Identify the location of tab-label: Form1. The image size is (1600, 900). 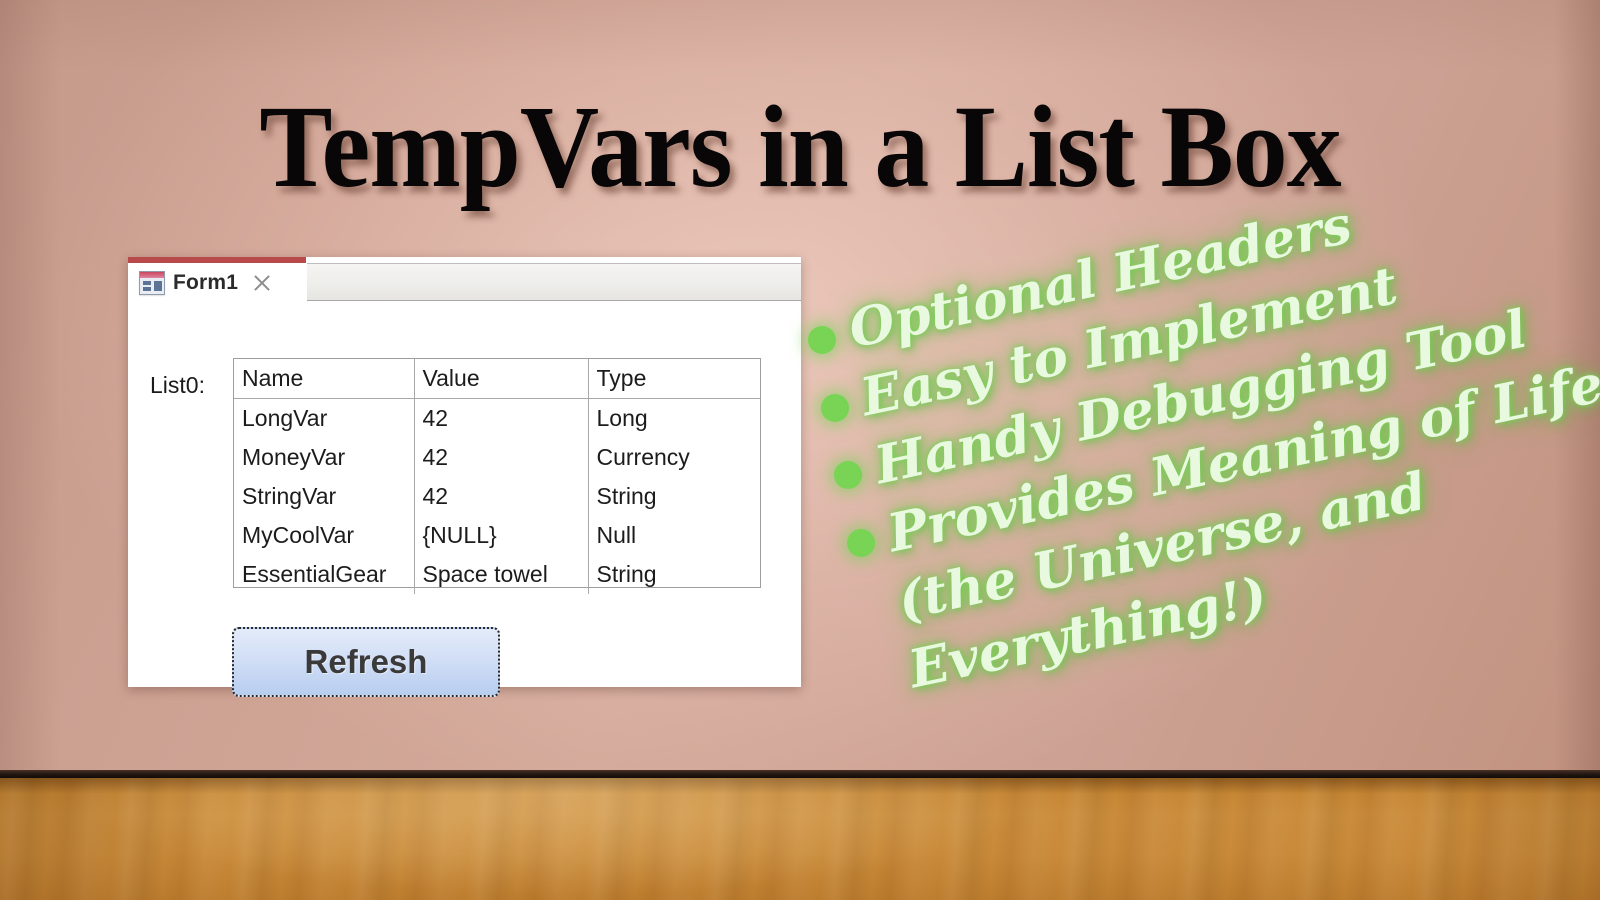
(206, 282).